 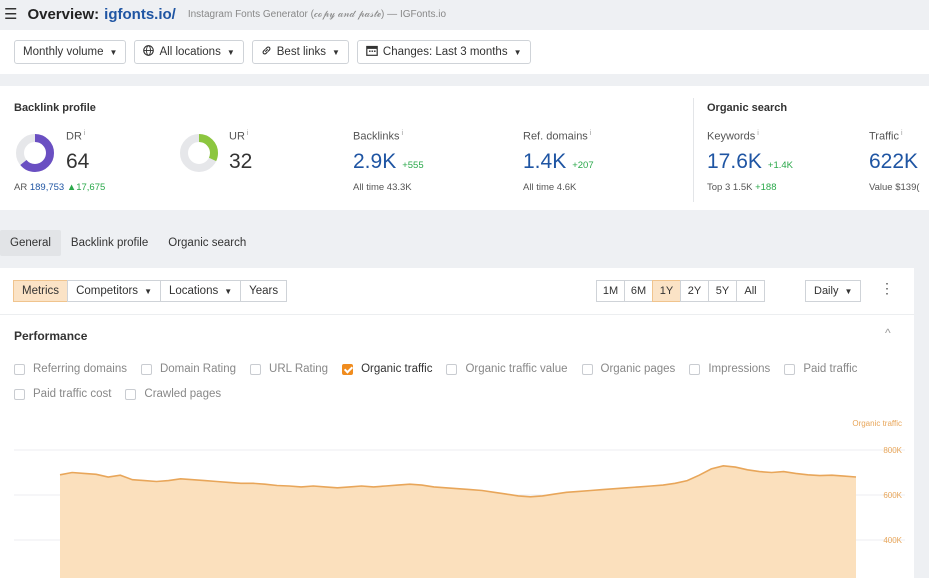 I want to click on backlinks-value: 2.9K +555, so click(x=388, y=162).